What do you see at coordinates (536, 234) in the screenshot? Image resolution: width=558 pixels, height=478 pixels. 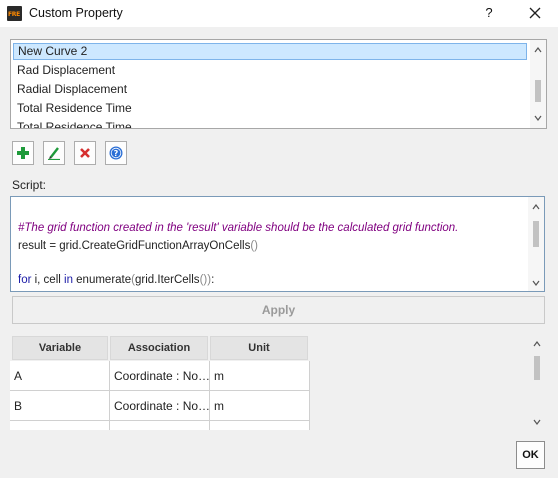 I see `script-scroll-thumb` at bounding box center [536, 234].